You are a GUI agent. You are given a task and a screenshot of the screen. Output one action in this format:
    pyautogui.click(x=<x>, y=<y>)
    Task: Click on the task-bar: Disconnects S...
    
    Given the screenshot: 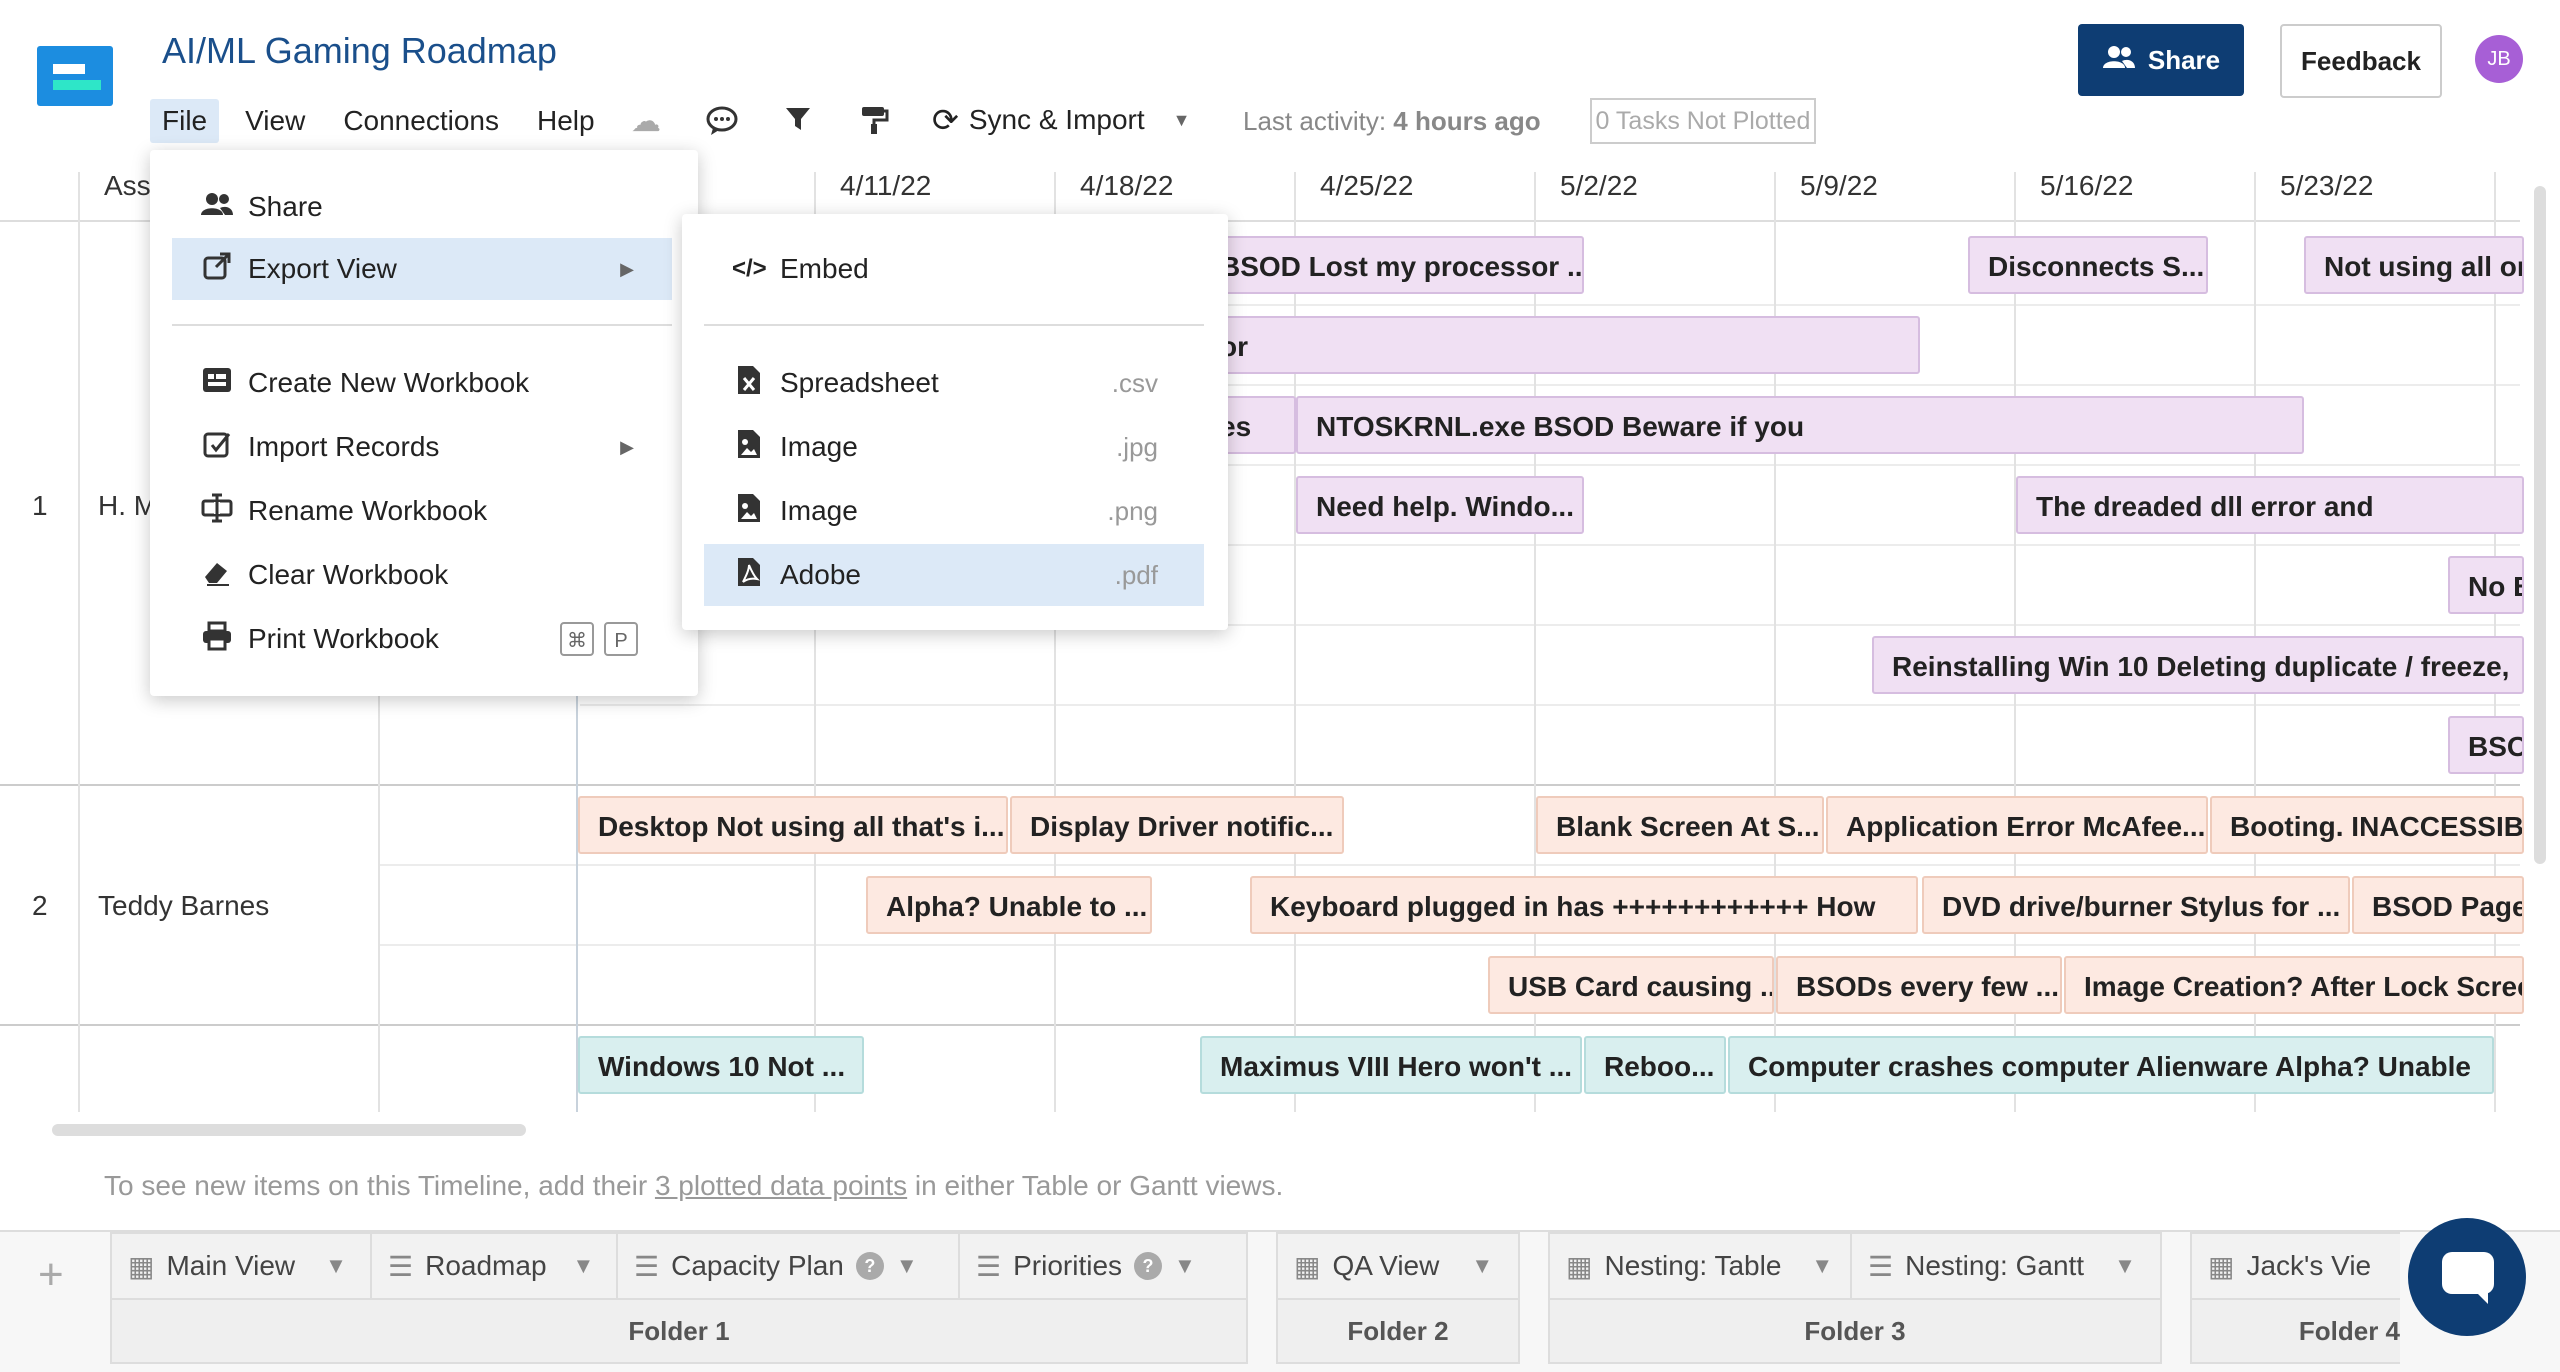 What is the action you would take?
    pyautogui.click(x=2088, y=265)
    